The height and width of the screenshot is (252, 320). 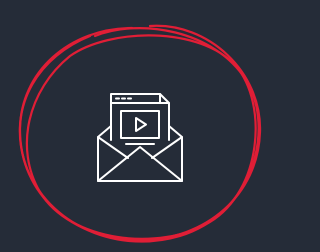 I want to click on video-player-icon, so click(x=140, y=127).